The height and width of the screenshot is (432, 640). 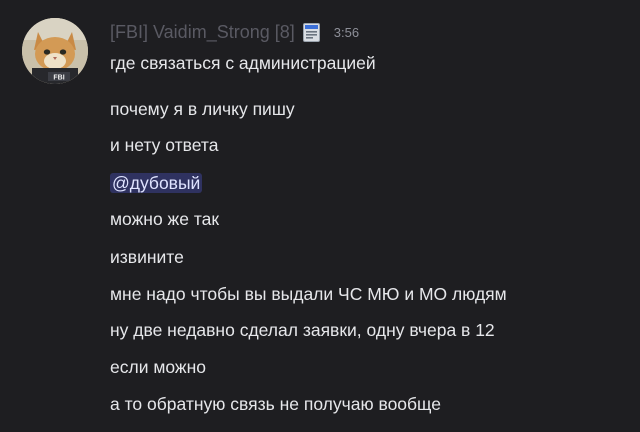 What do you see at coordinates (164, 145) in the screenshot?
I see `message-line: и нету ответа` at bounding box center [164, 145].